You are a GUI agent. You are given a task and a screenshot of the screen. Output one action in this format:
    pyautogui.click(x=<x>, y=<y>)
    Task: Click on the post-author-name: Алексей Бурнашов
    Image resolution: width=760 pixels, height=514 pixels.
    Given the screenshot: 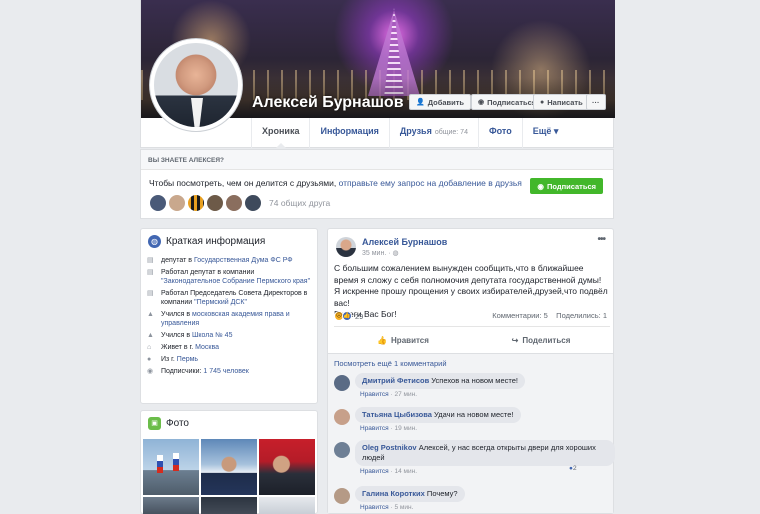 What is the action you would take?
    pyautogui.click(x=404, y=242)
    